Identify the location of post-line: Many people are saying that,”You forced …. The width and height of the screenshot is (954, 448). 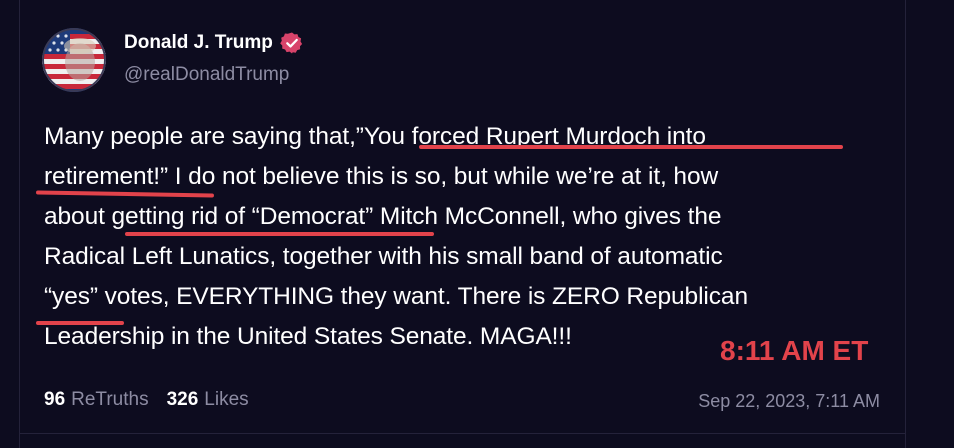
(375, 136).